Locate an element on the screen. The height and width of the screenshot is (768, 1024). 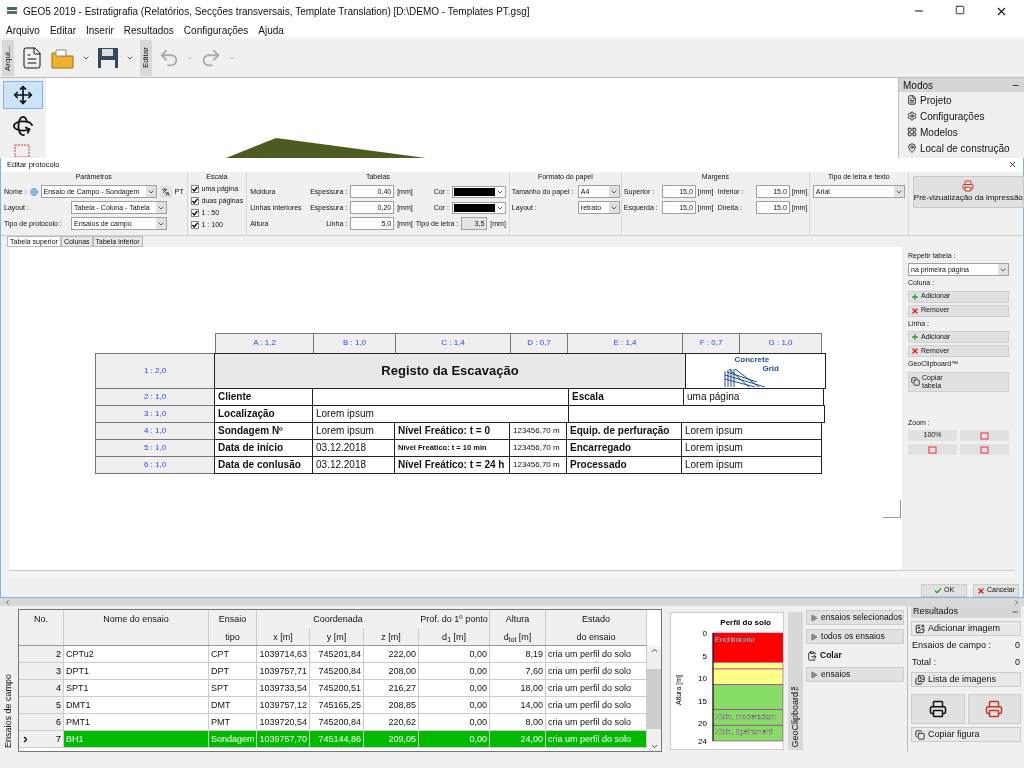
image-list-button: Lista de imagens is located at coordinates (966, 679).